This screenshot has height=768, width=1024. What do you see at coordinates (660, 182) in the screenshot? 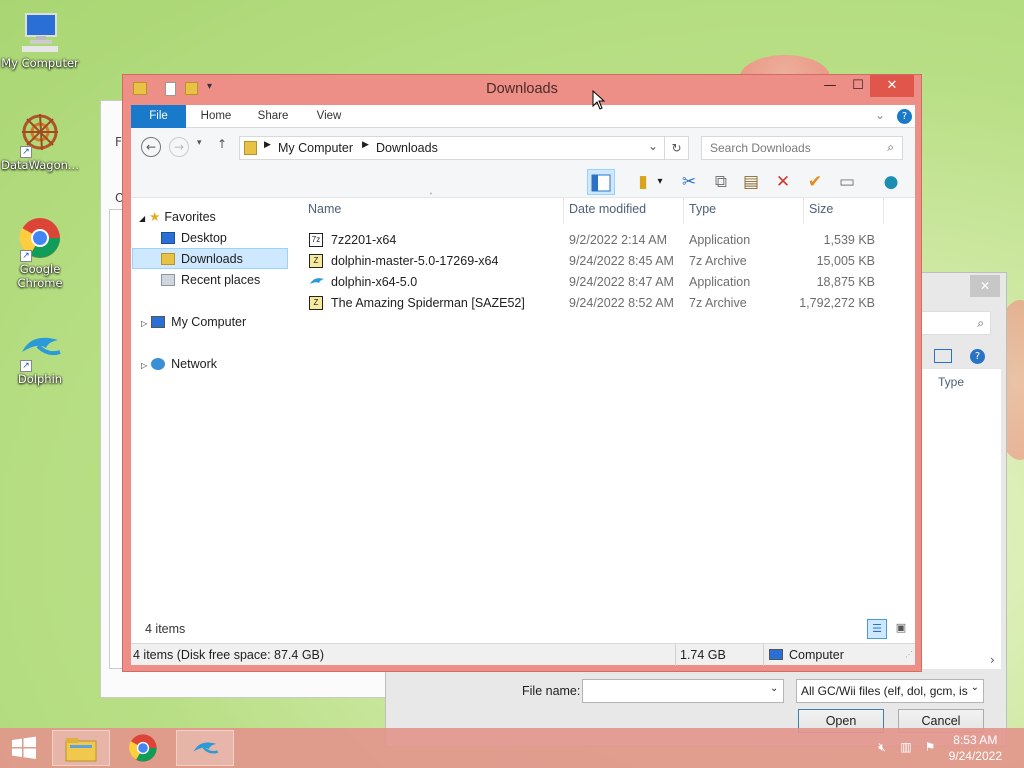
I see `dropdown-arrow-icon: ▾` at bounding box center [660, 182].